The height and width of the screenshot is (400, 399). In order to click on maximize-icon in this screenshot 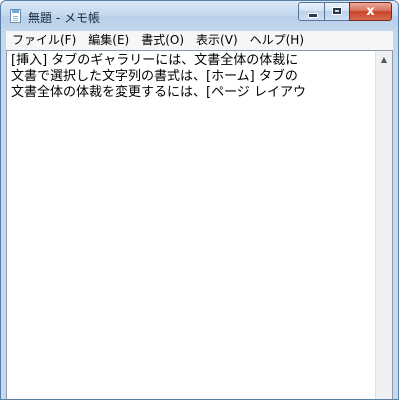, I will do `click(337, 11)`.